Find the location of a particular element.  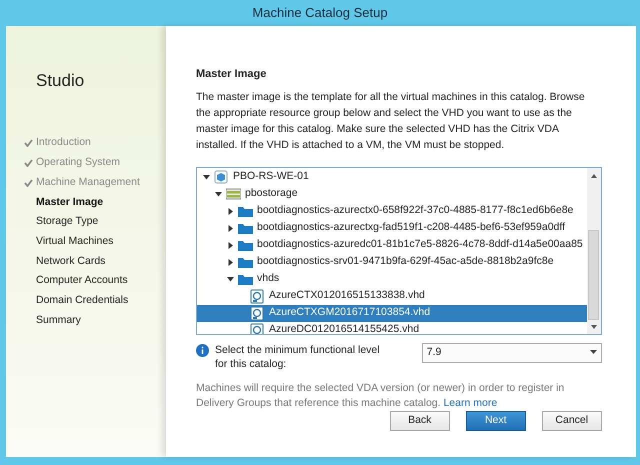

wizard-step: Summary is located at coordinates (101, 320).